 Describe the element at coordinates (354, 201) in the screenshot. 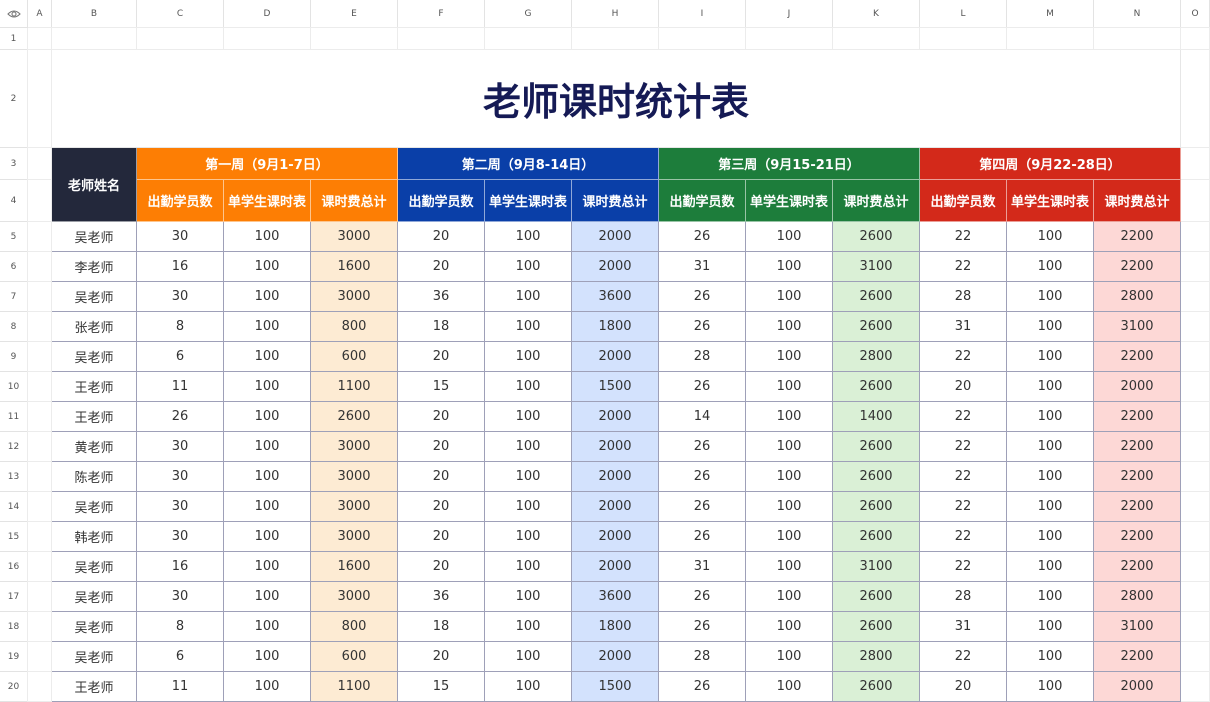

I see `sub-header-week1-3: 课时费总计` at that location.